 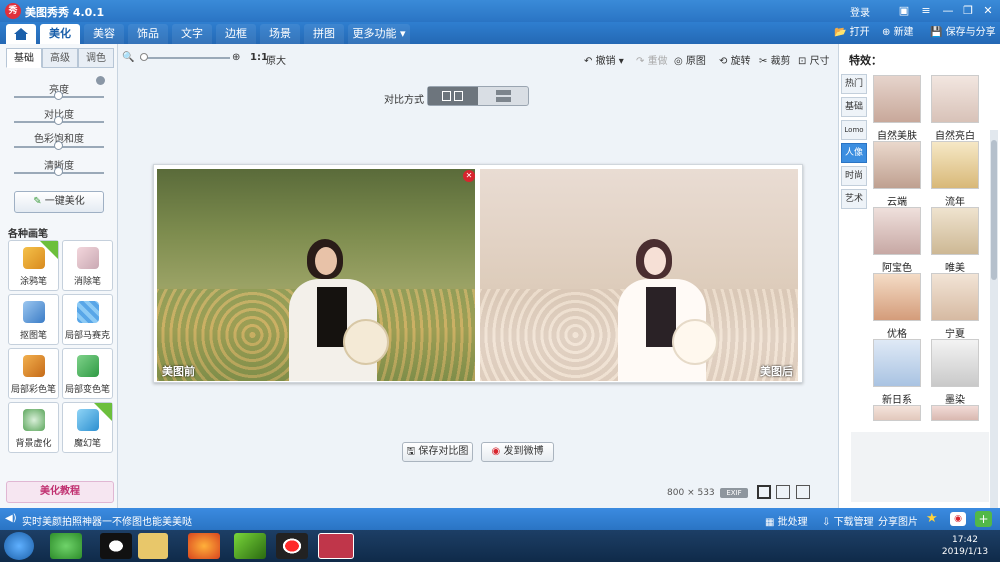 What do you see at coordinates (652, 59) in the screenshot?
I see `redo-button: ↷ 重做` at bounding box center [652, 59].